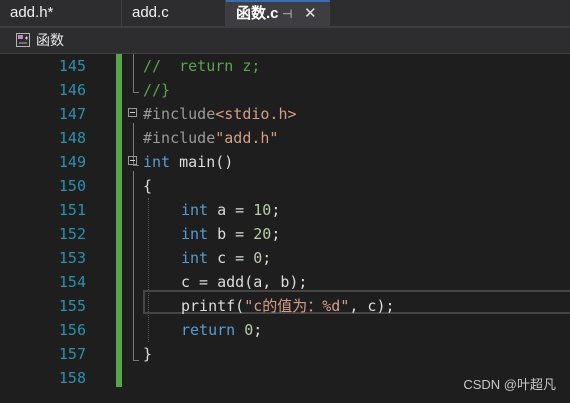 This screenshot has height=403, width=570. I want to click on tab-label: 函数.c, so click(257, 13).